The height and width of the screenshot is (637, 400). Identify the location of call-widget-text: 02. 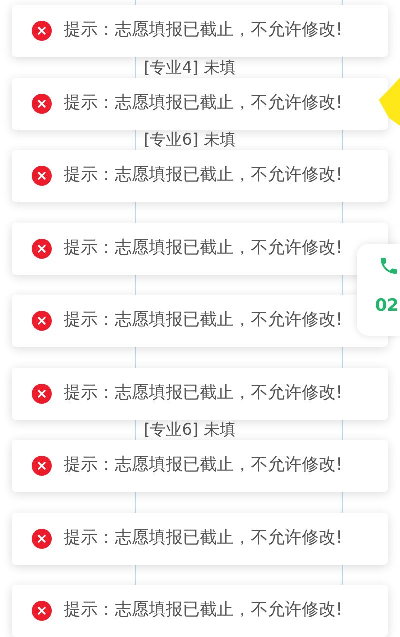
(387, 306).